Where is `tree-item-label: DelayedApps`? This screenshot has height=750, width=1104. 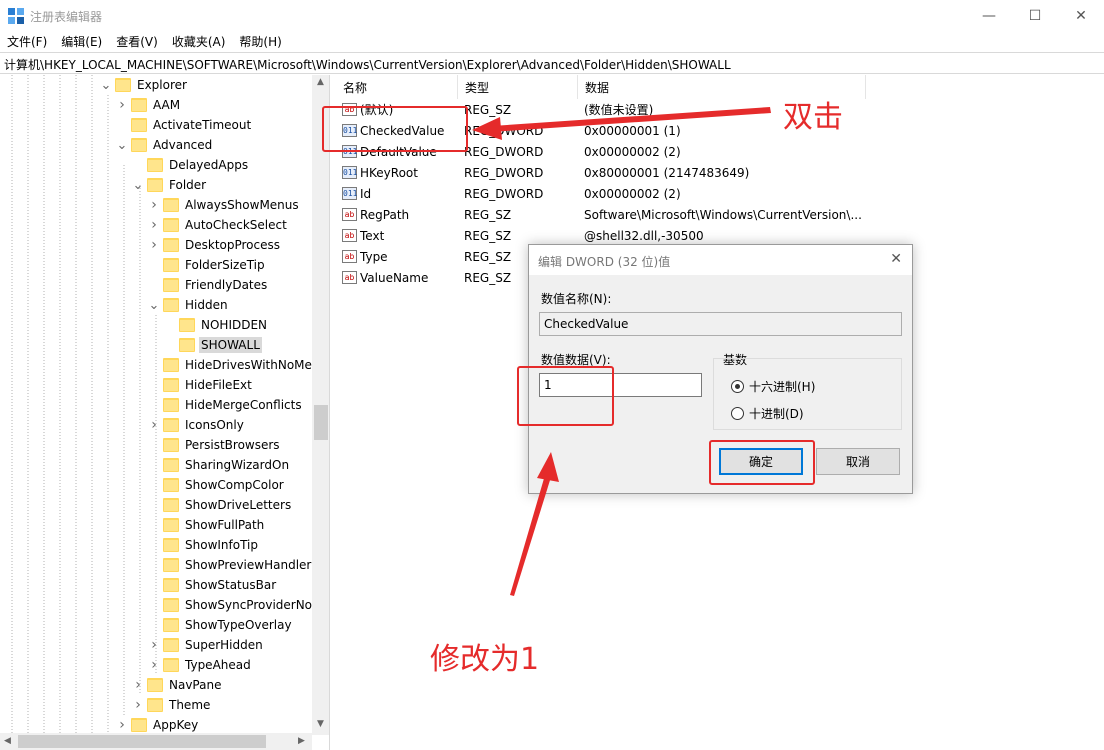
tree-item-label: DelayedApps is located at coordinates (209, 165).